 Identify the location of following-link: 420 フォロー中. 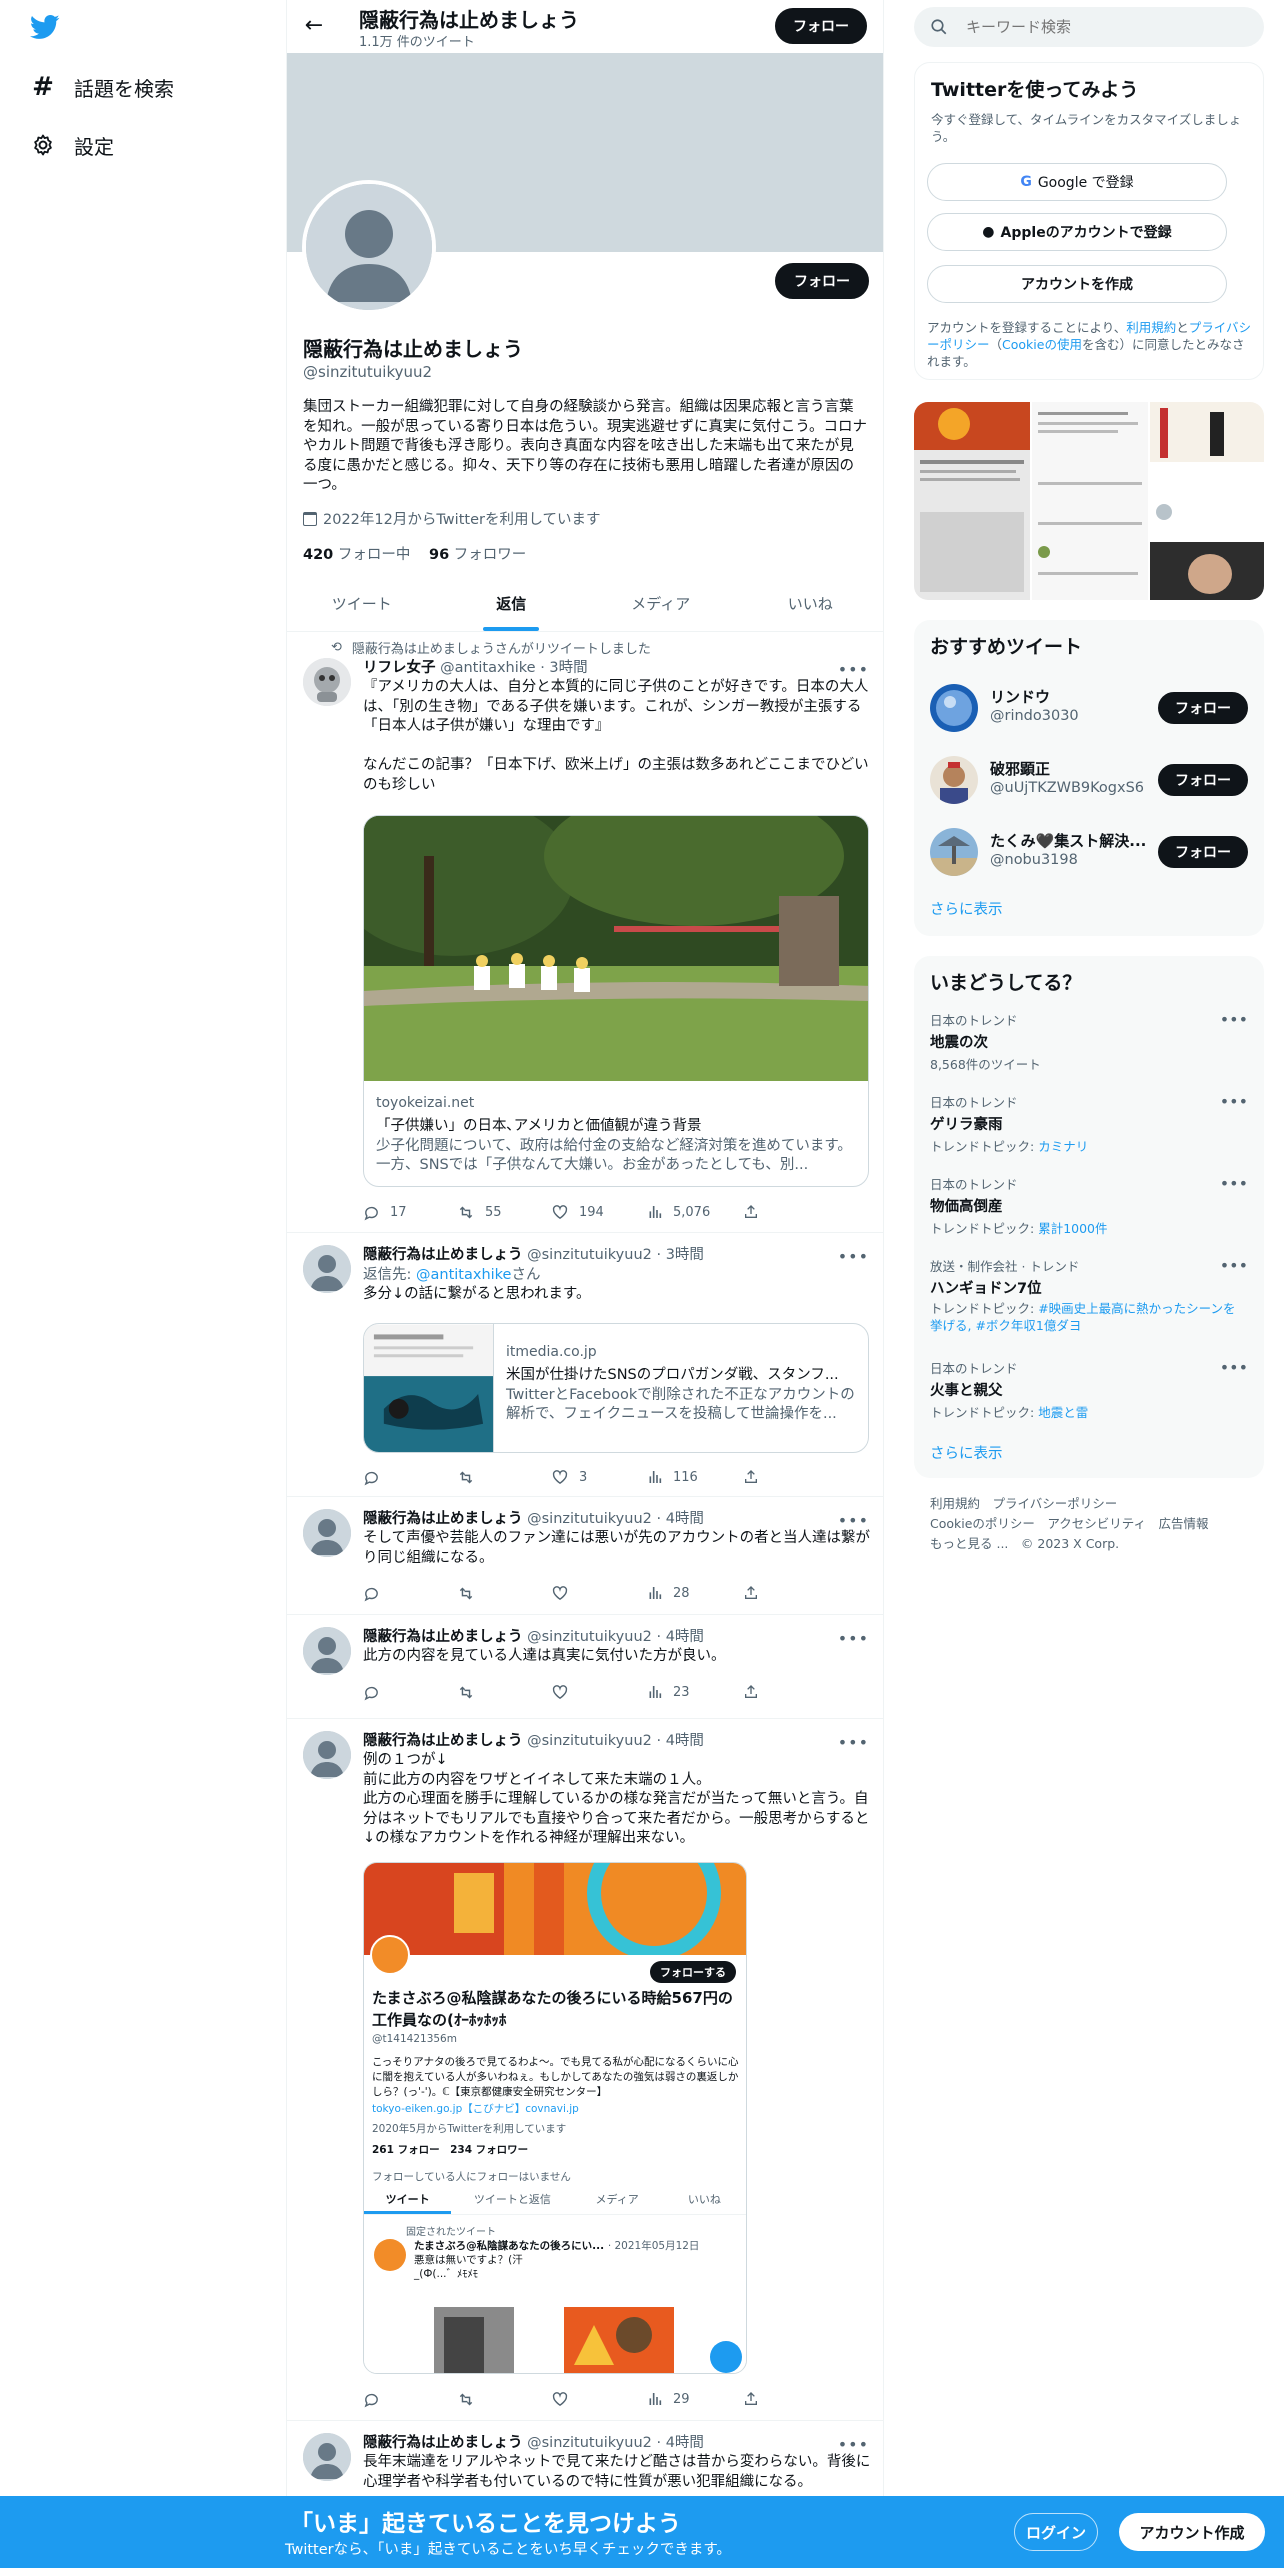
(356, 555).